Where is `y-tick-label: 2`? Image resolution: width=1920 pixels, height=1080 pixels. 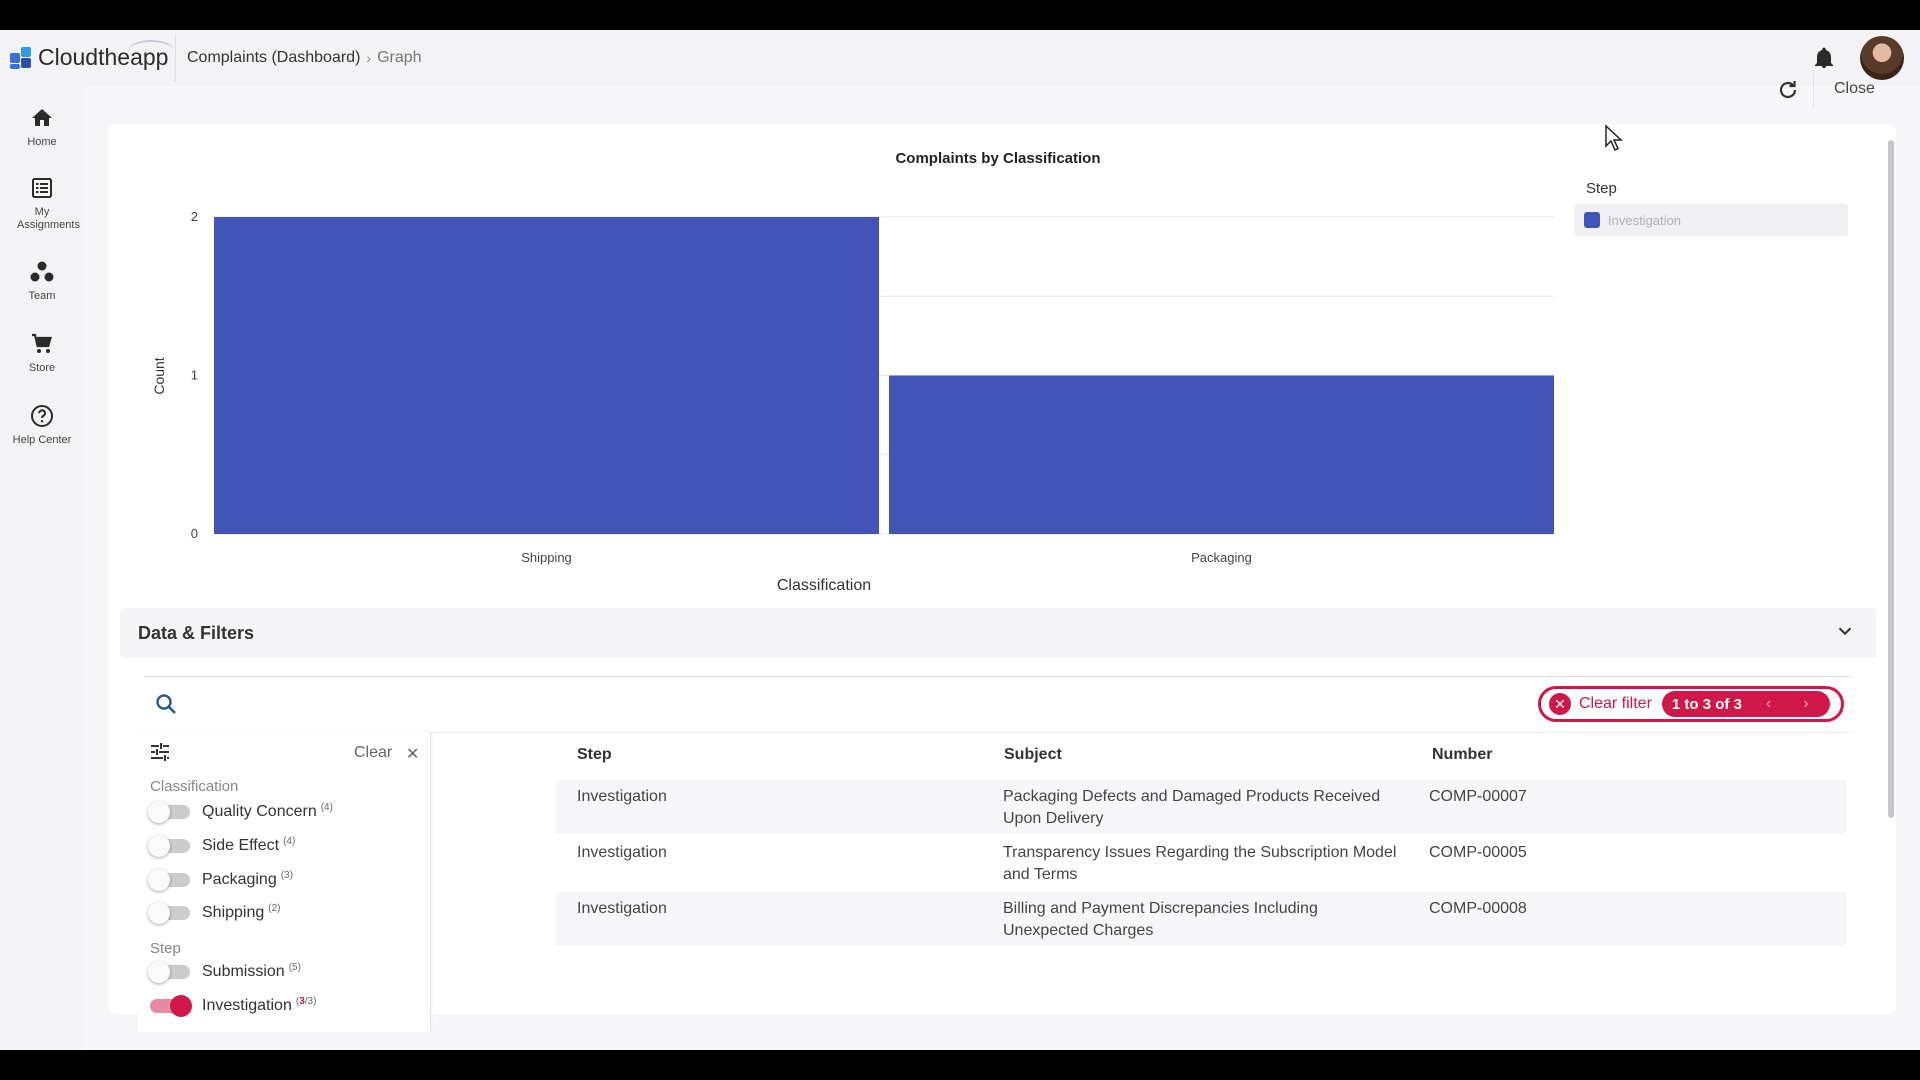
y-tick-label: 2 is located at coordinates (194, 216).